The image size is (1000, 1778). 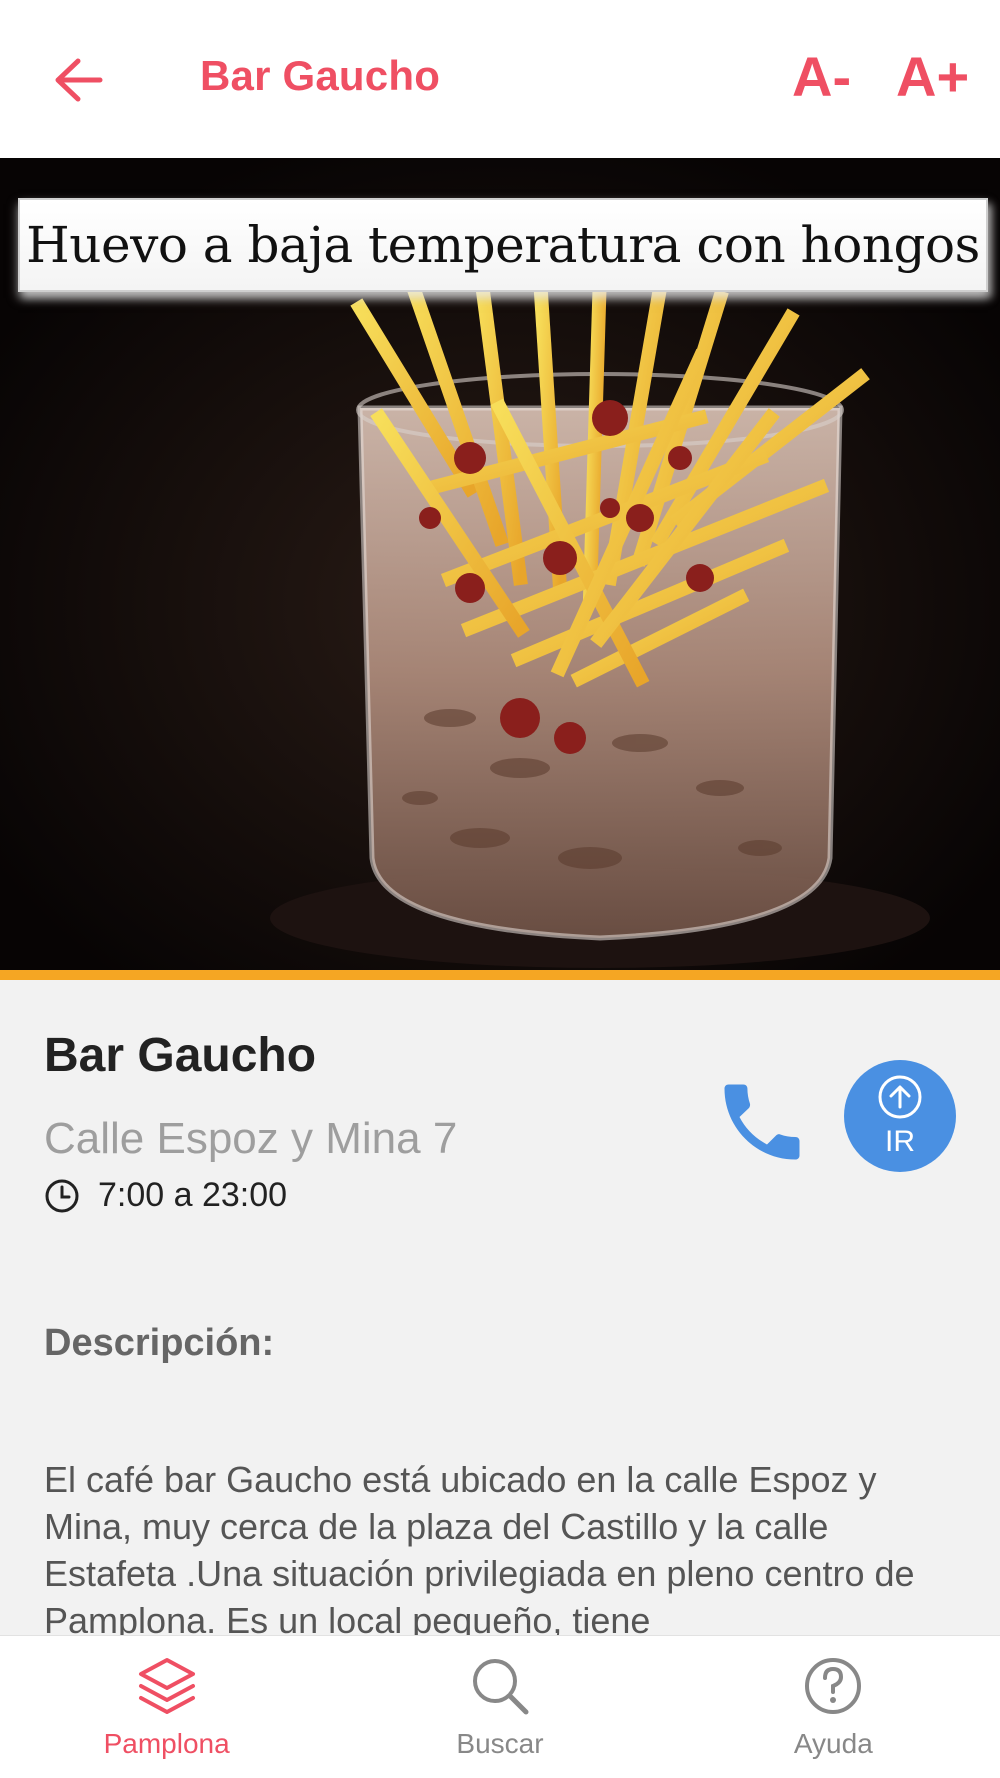 What do you see at coordinates (833, 1686) in the screenshot?
I see `help-icon` at bounding box center [833, 1686].